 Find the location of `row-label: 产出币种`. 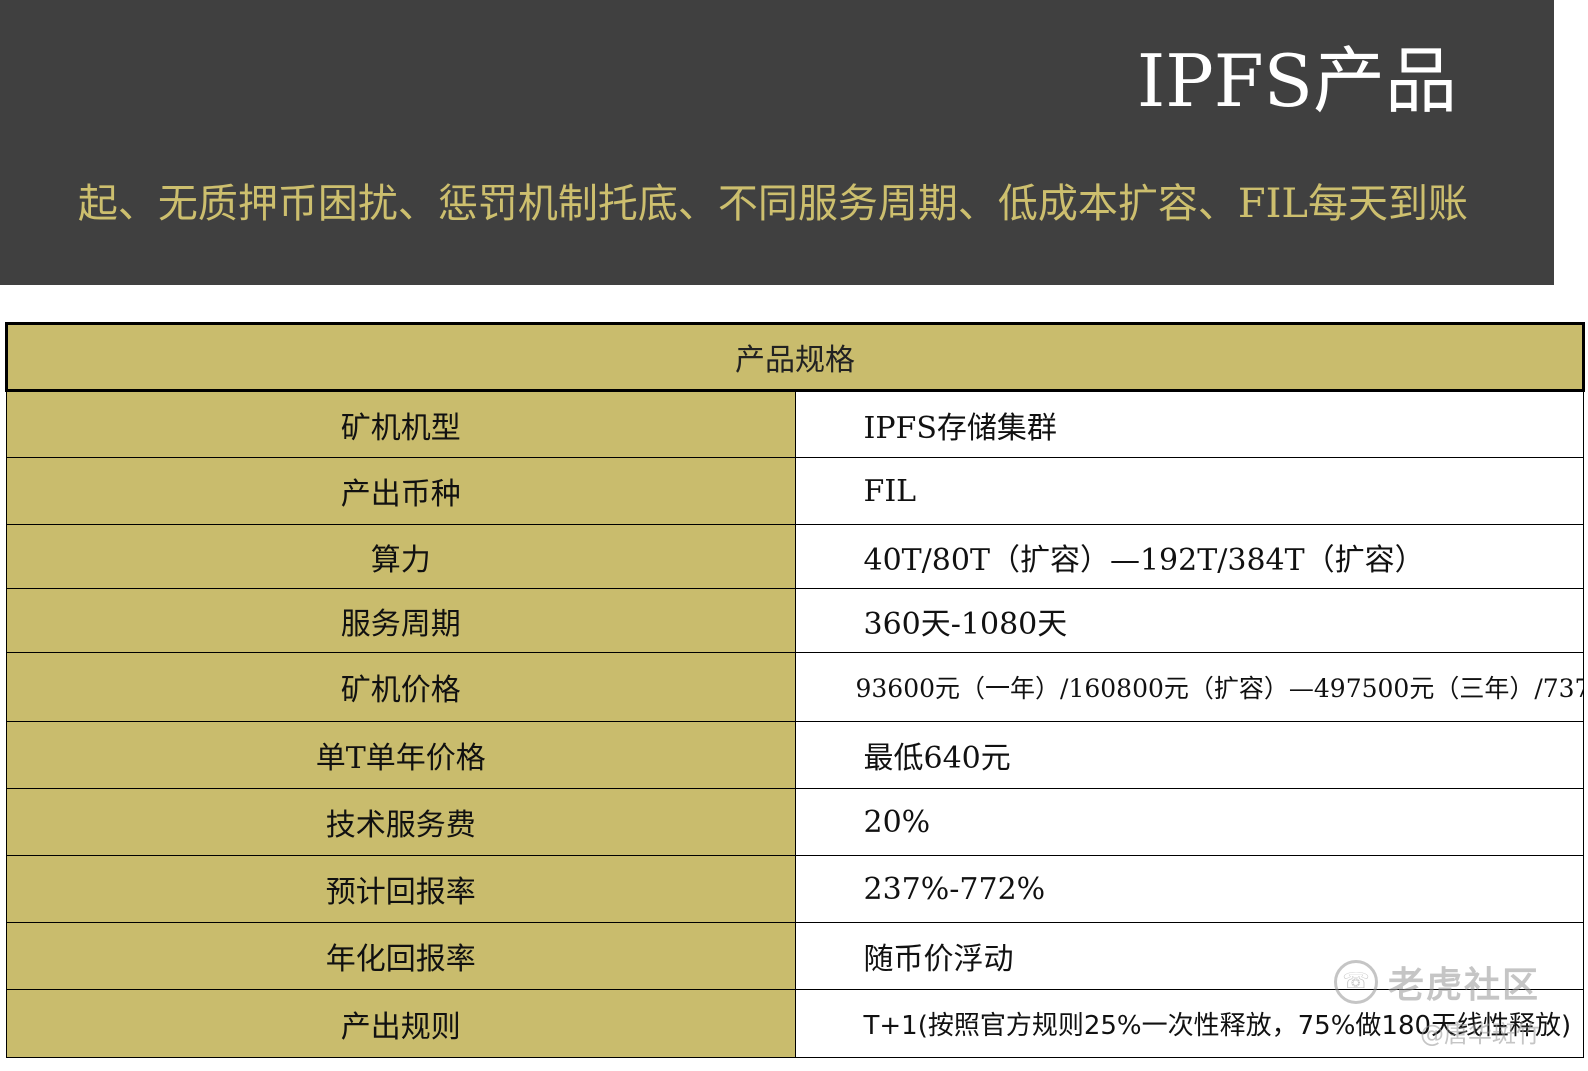

row-label: 产出币种 is located at coordinates (401, 491).